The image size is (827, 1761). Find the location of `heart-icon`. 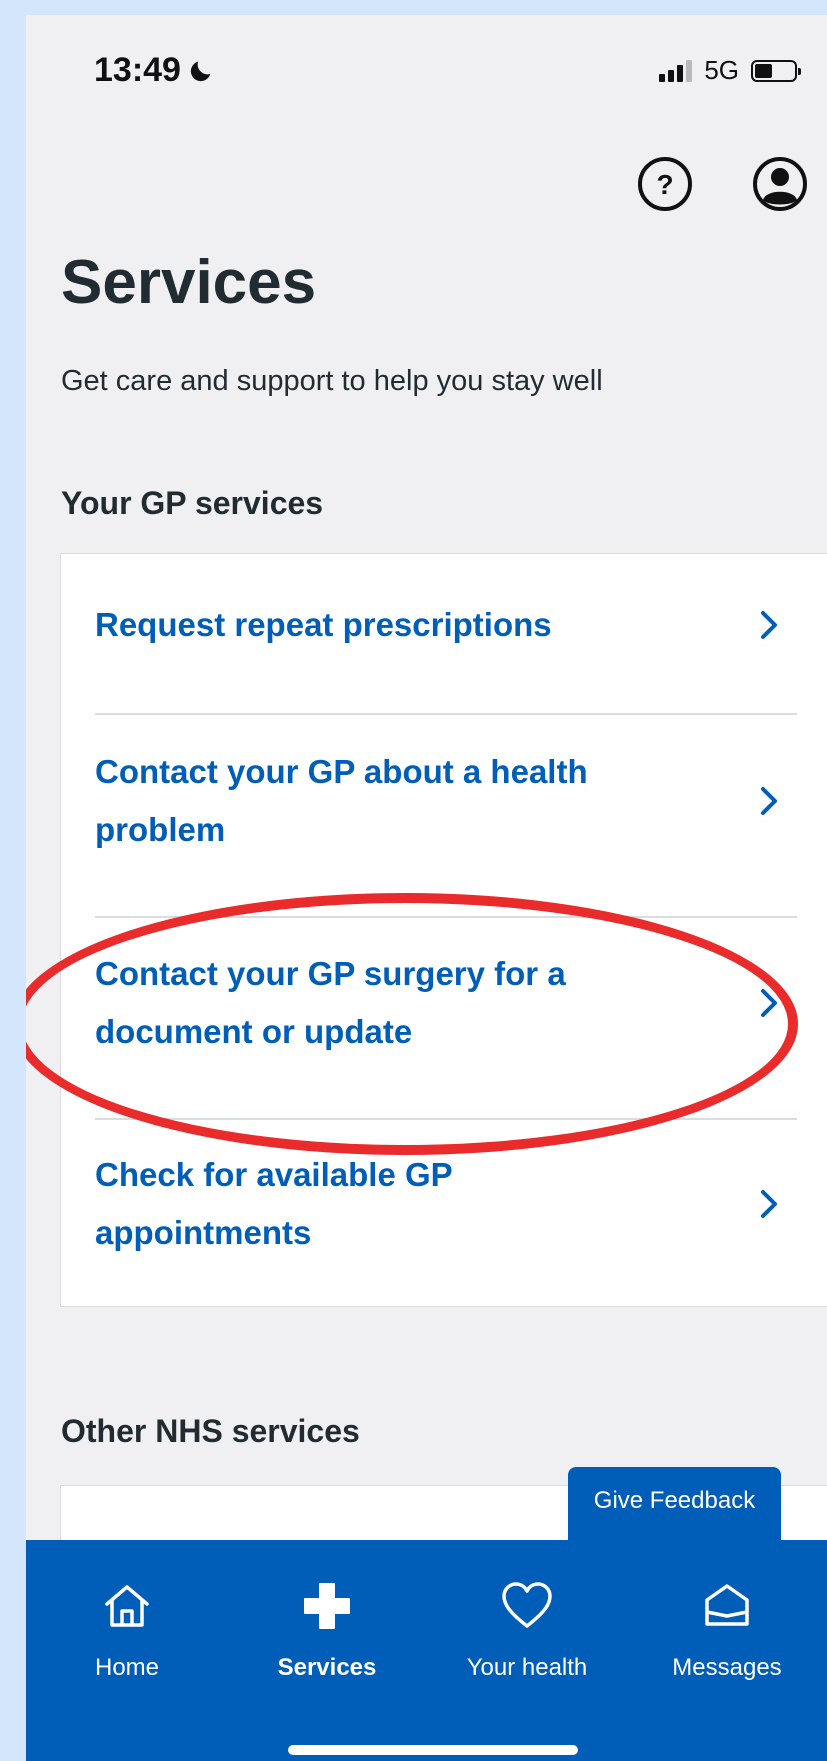

heart-icon is located at coordinates (527, 1605).